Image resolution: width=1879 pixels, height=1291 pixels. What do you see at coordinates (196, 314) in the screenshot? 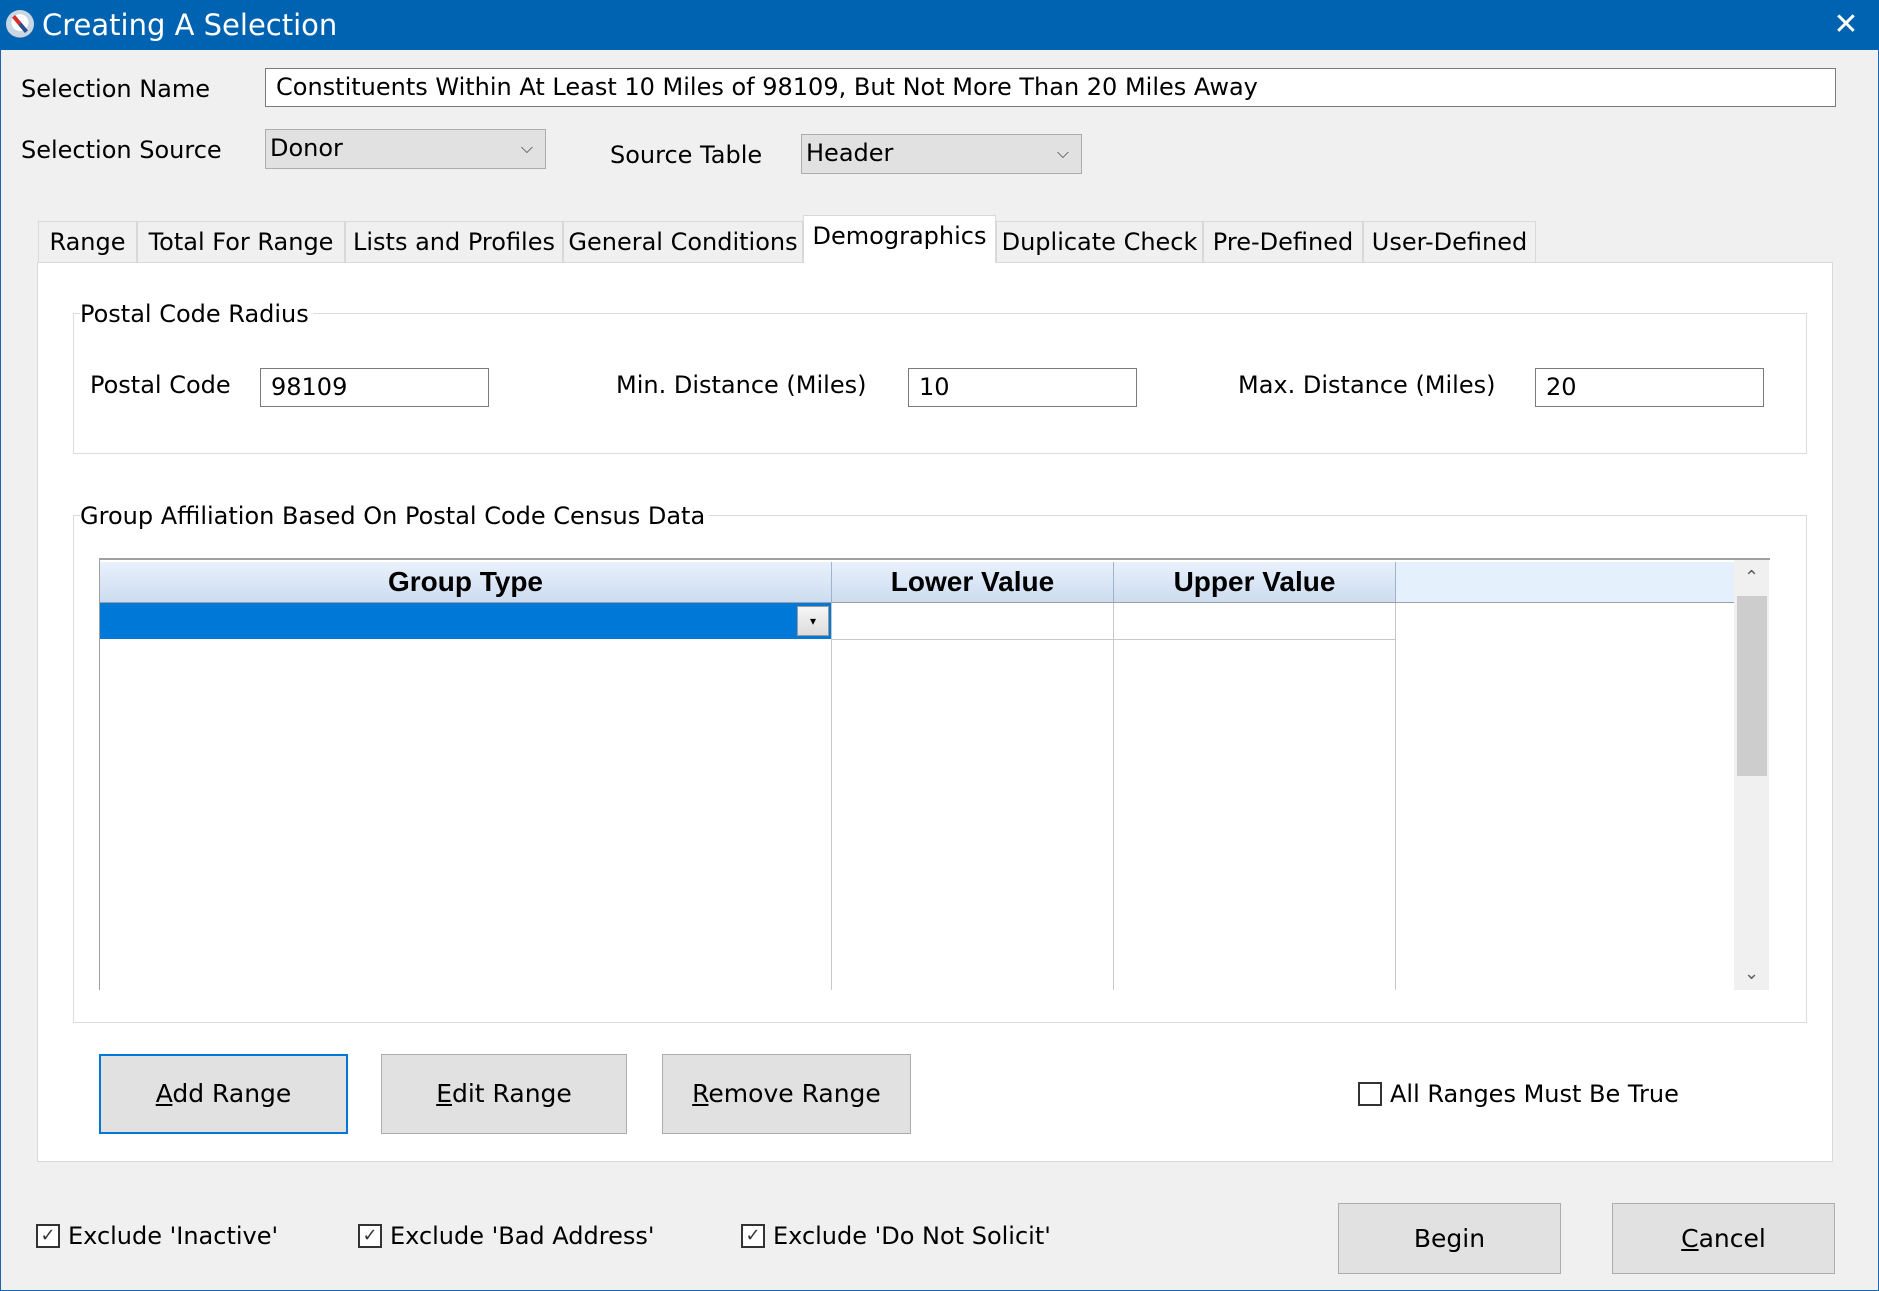
I see `postal-code-radius-title: Postal Code Radius` at bounding box center [196, 314].